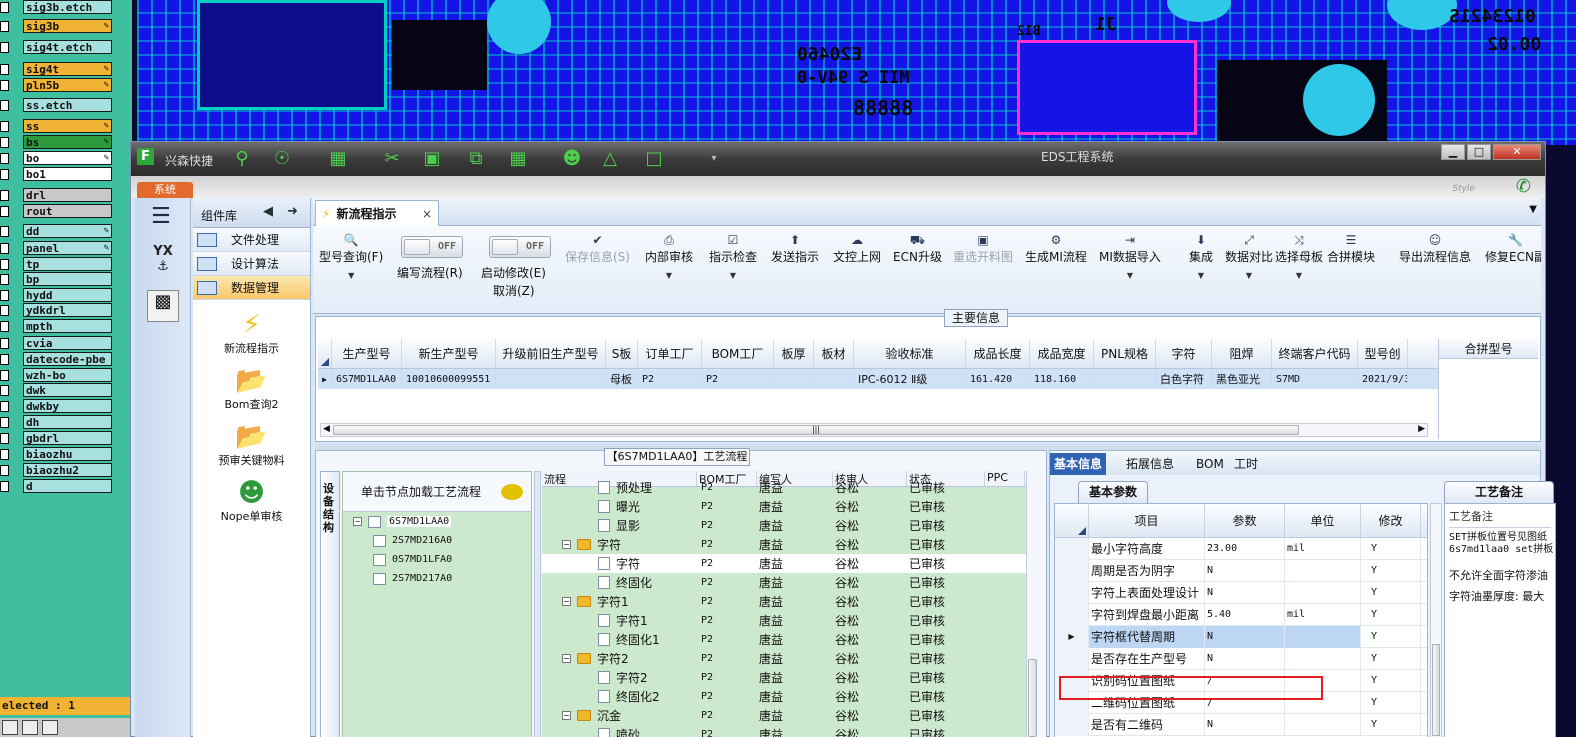  Describe the element at coordinates (789, 525) in the screenshot. I see `table-row: 显影 P2 唐益 谷松 已审核` at that location.